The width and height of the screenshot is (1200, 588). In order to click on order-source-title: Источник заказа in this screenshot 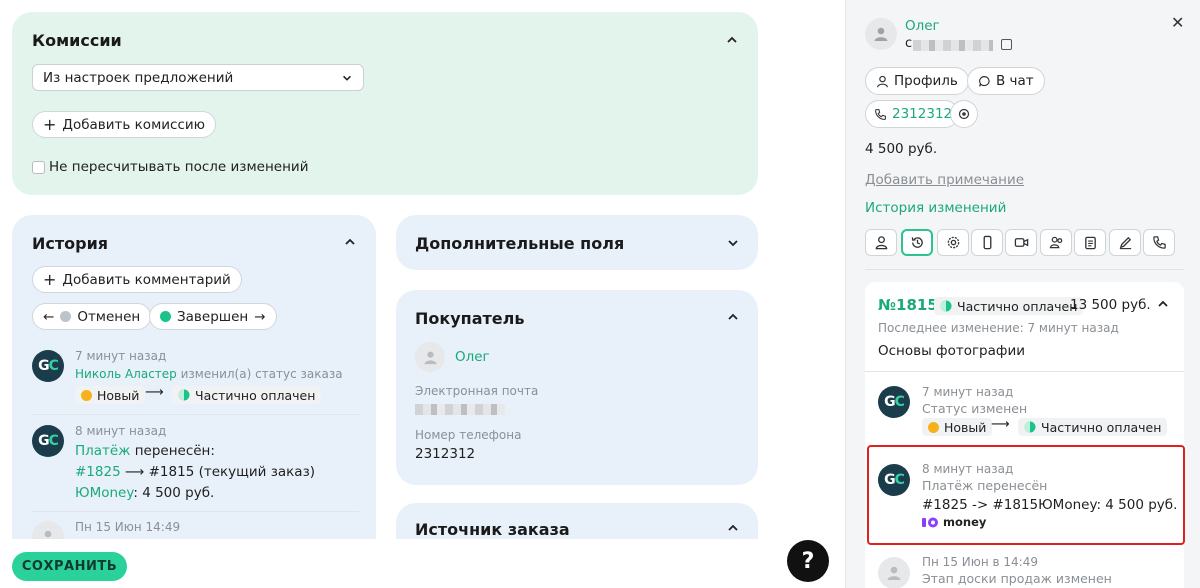, I will do `click(492, 529)`.